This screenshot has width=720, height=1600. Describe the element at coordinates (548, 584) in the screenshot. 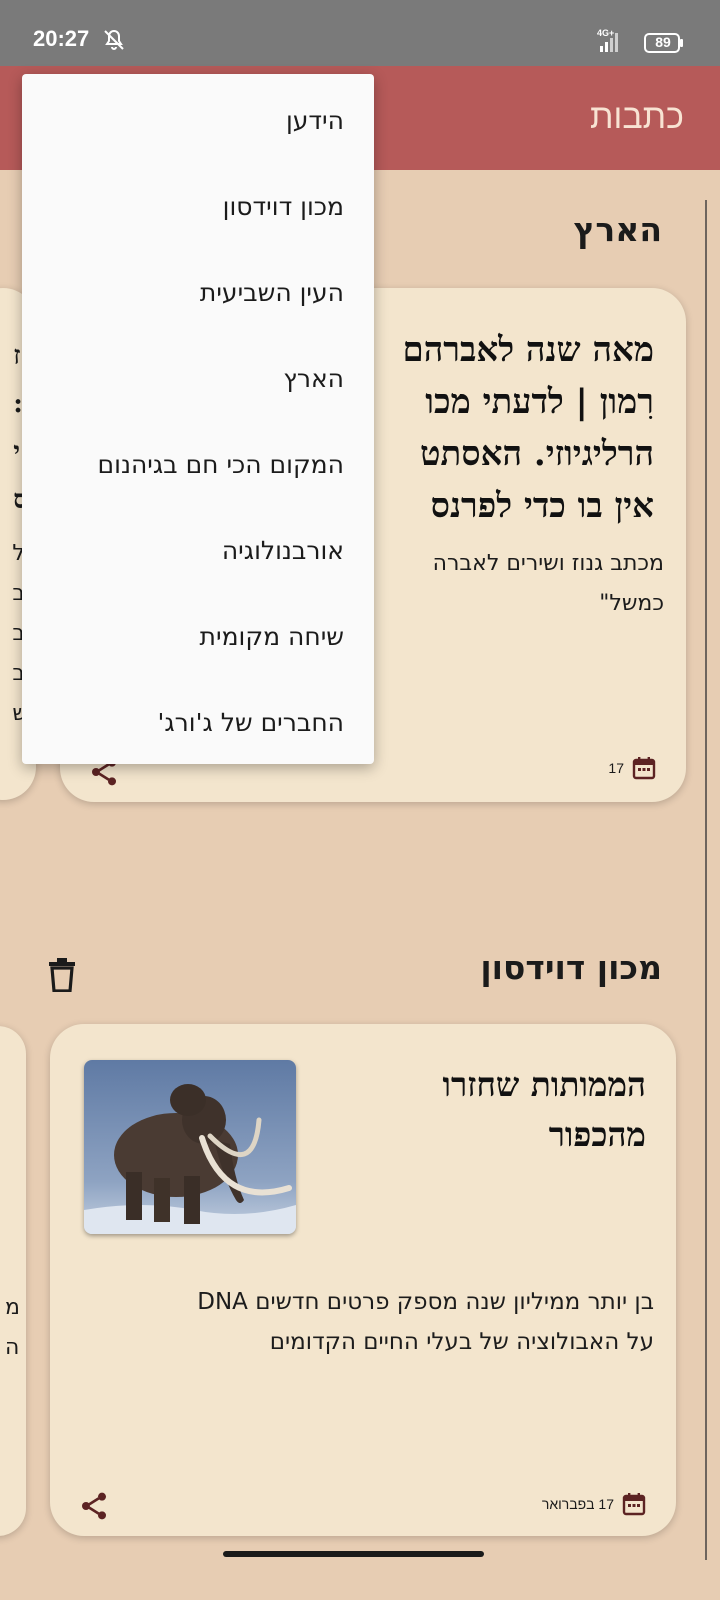

I see `article-summary: מכתב גנוז ושירים לאברה כמשל"` at that location.